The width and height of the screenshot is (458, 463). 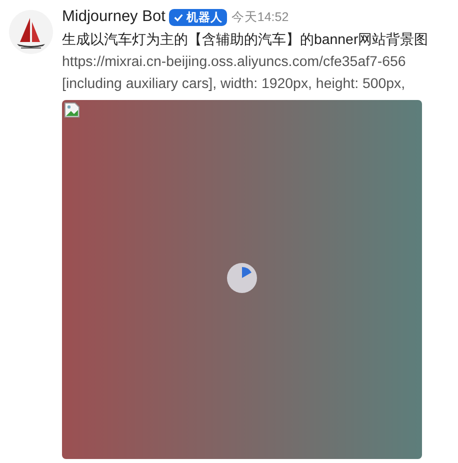 I want to click on broken-image-icon, so click(x=72, y=110).